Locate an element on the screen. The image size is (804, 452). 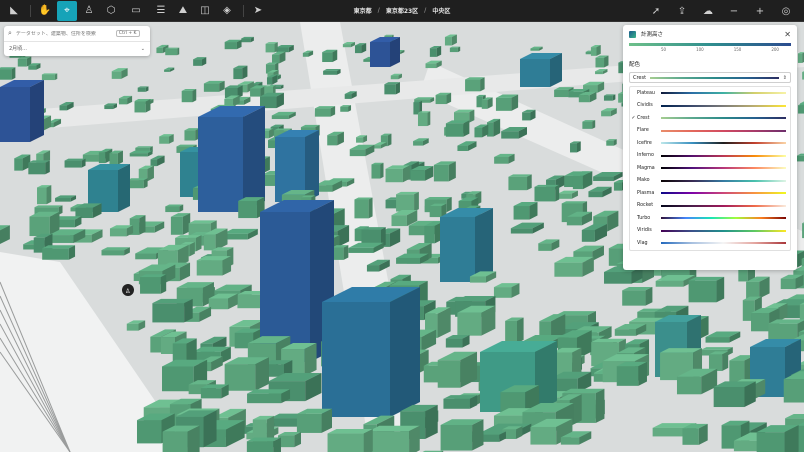
color-scheme-select: Crest ⇕ is located at coordinates (710, 77).